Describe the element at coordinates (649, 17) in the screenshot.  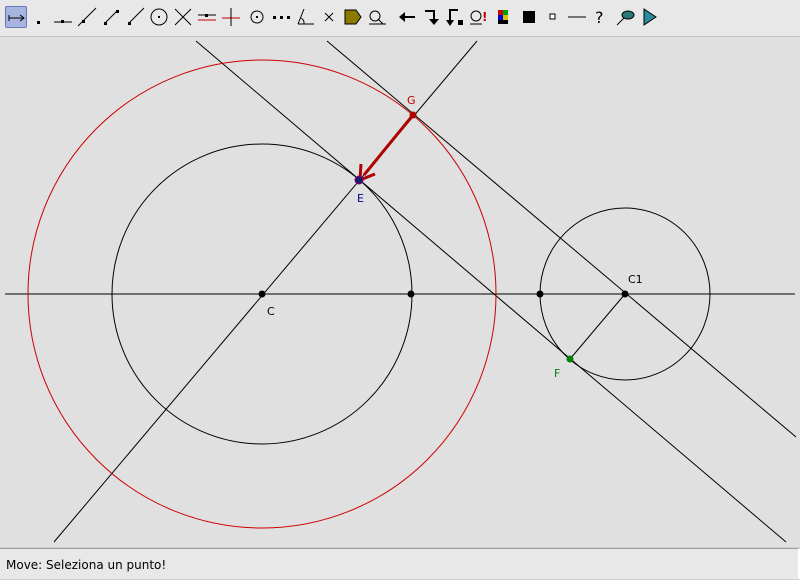
I see `play-tool-icon` at that location.